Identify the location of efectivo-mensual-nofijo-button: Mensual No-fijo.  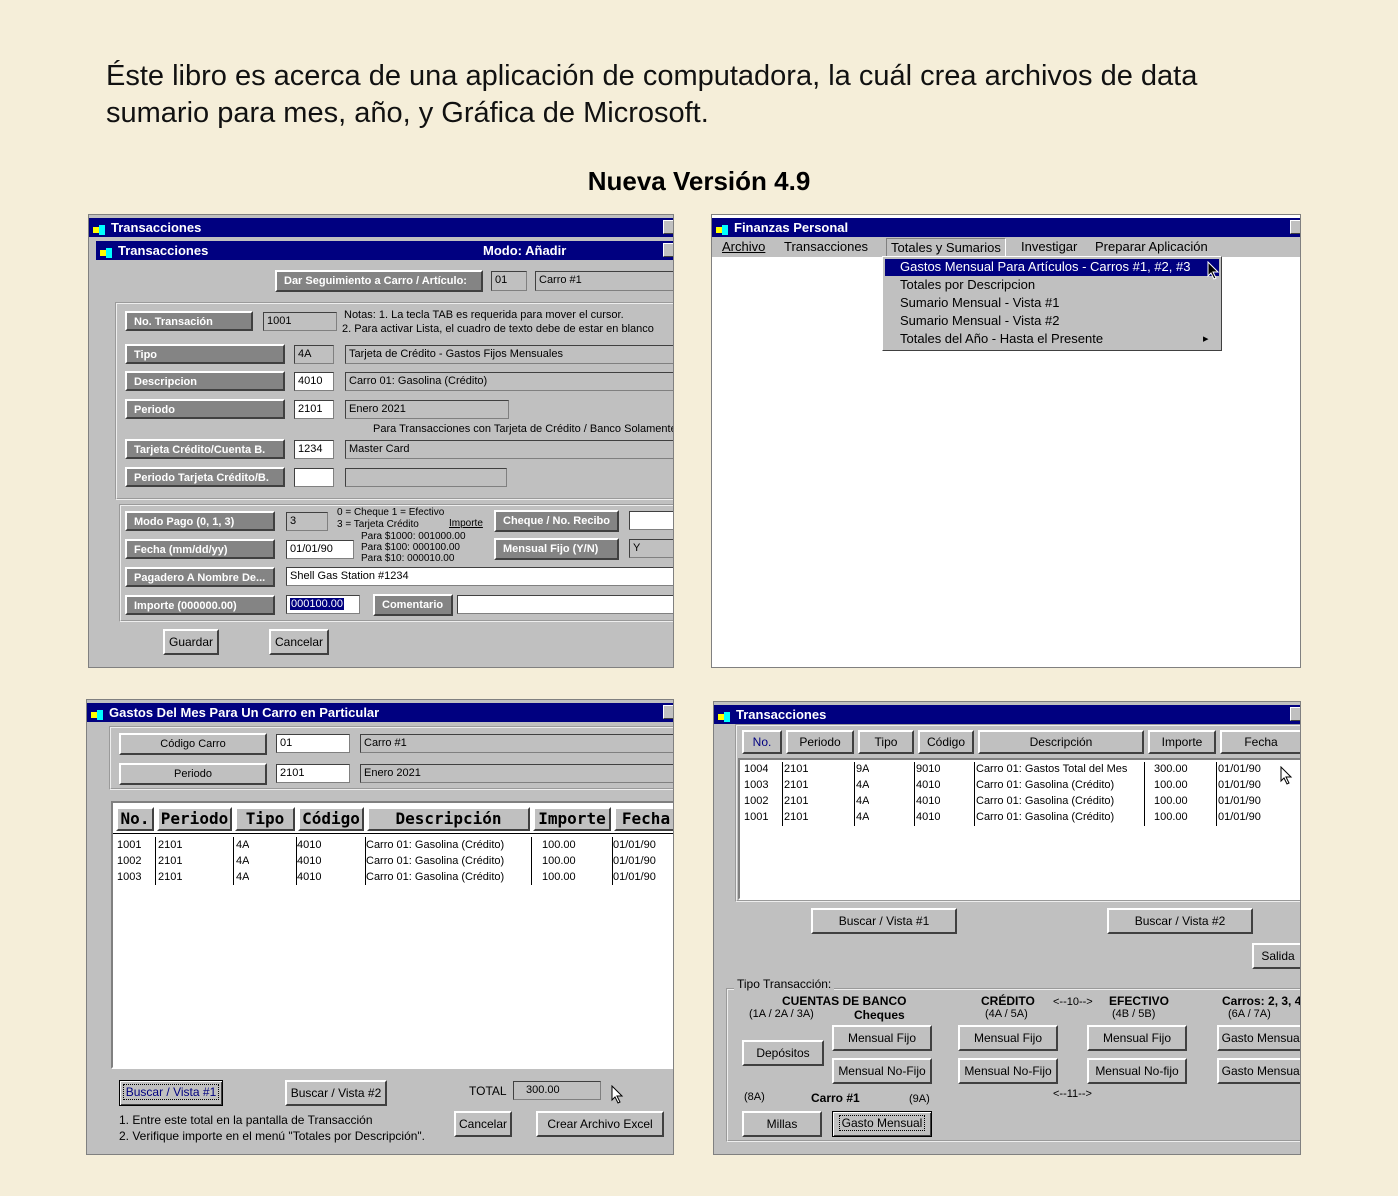
(1137, 1071).